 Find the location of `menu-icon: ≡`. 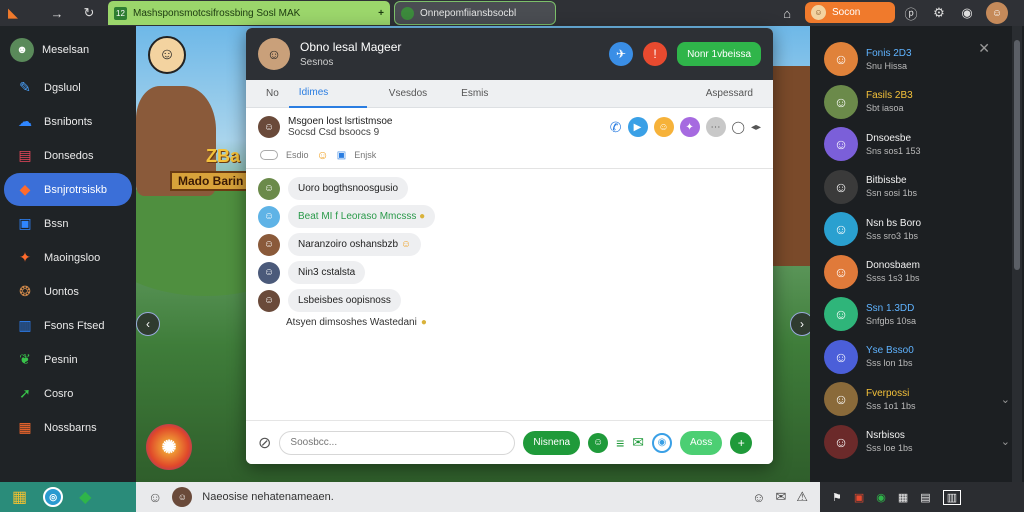

menu-icon: ≡ is located at coordinates (620, 443).